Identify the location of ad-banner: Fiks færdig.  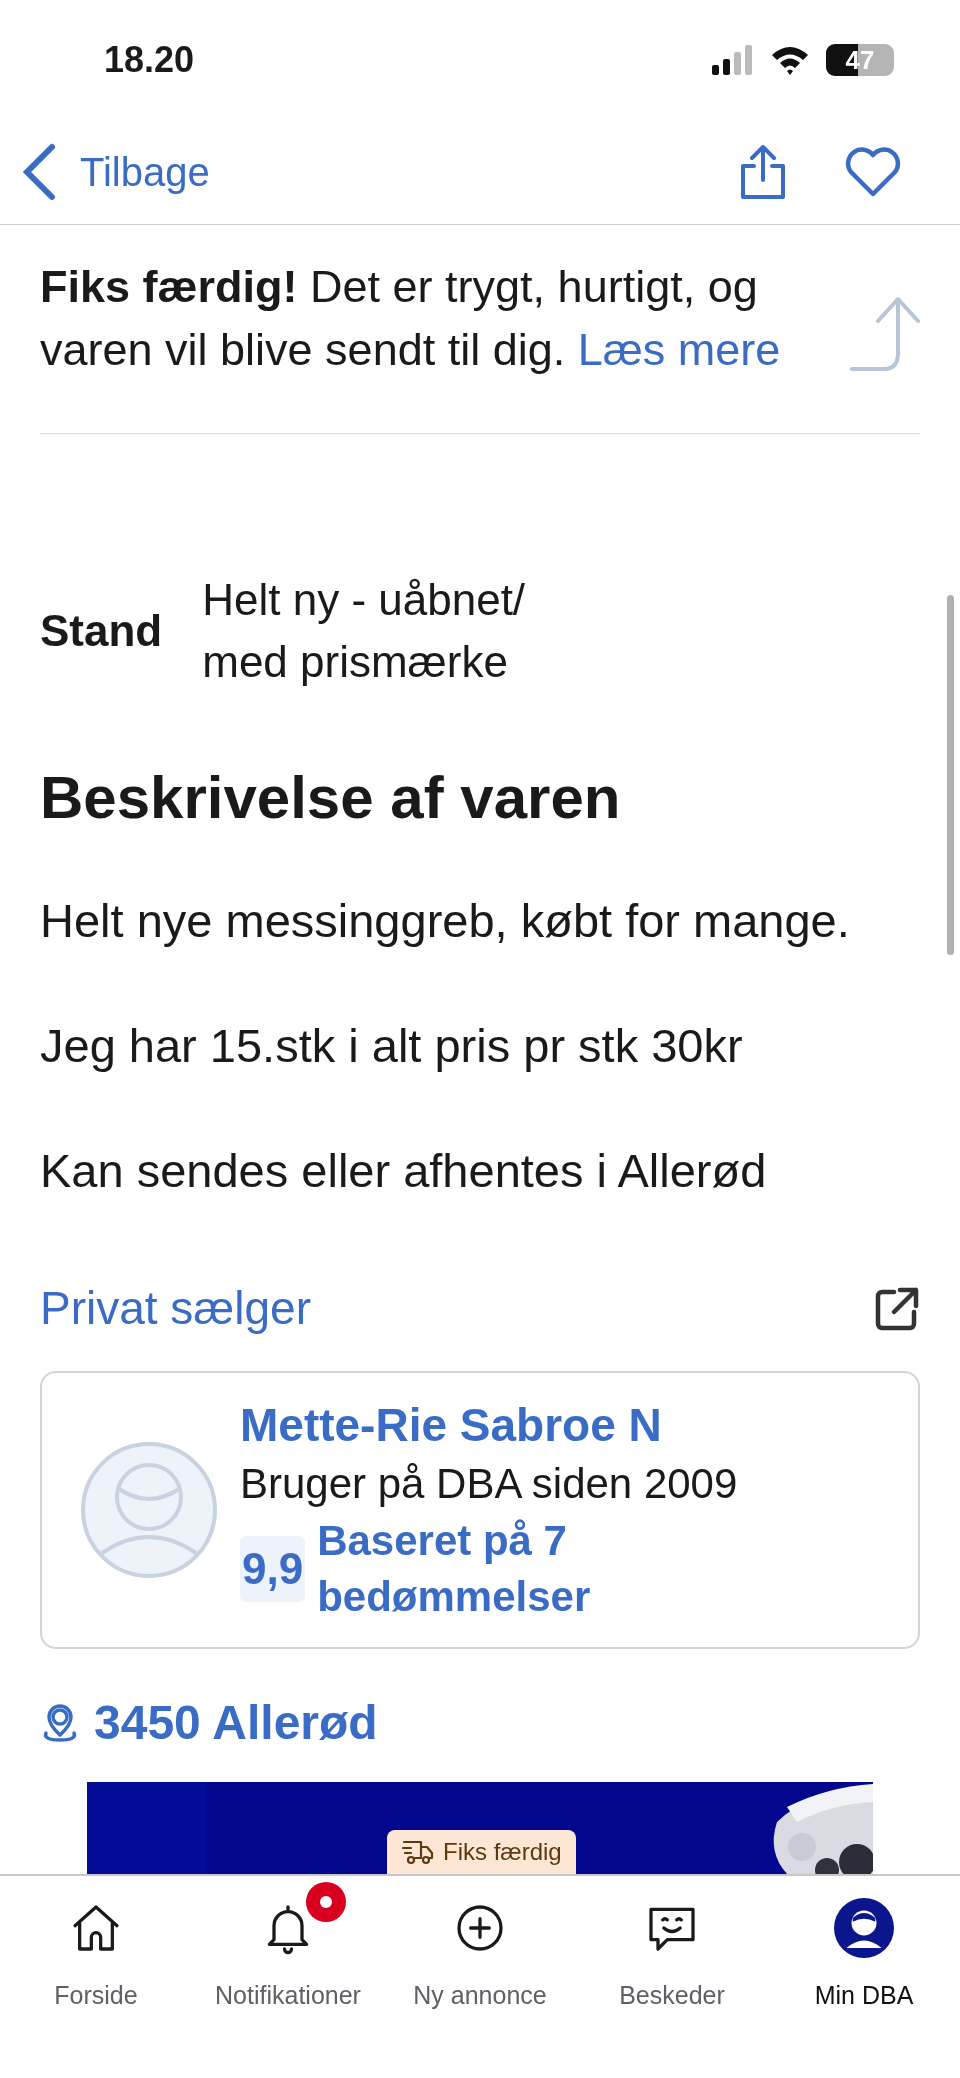
(480, 1828).